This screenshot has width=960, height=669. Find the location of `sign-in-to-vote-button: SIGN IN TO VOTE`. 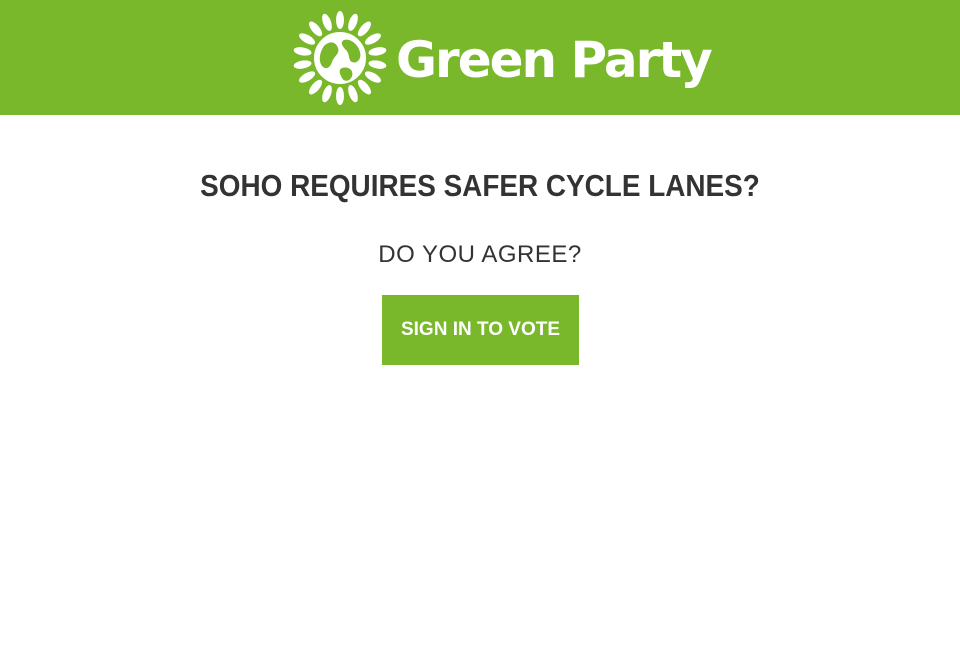

sign-in-to-vote-button: SIGN IN TO VOTE is located at coordinates (480, 330).